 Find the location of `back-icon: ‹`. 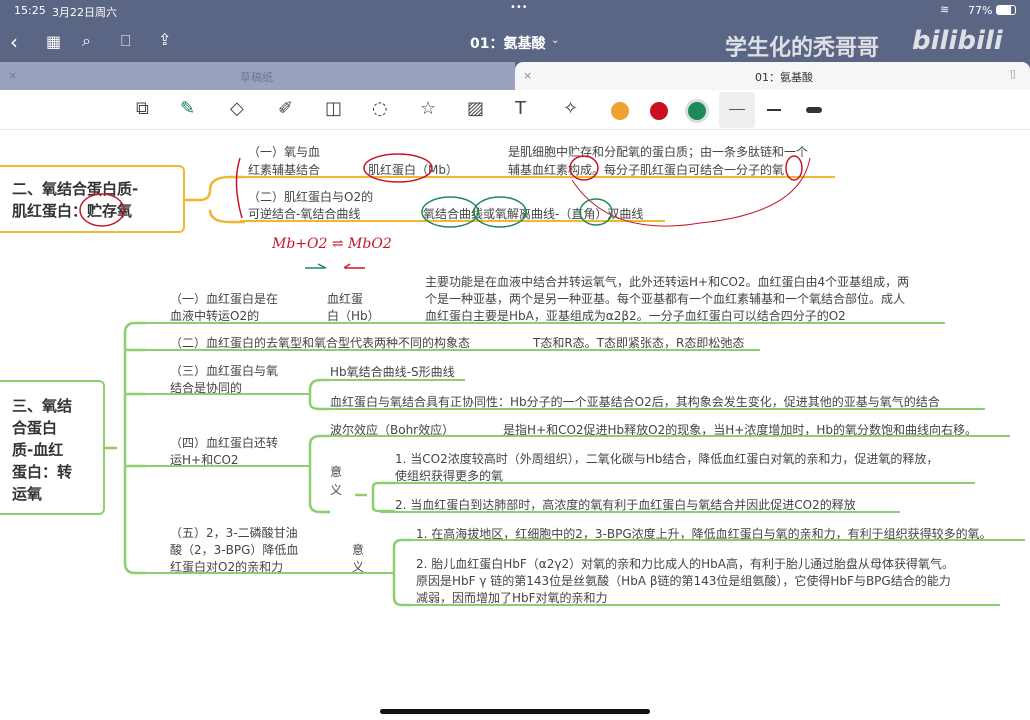

back-icon: ‹ is located at coordinates (14, 42).